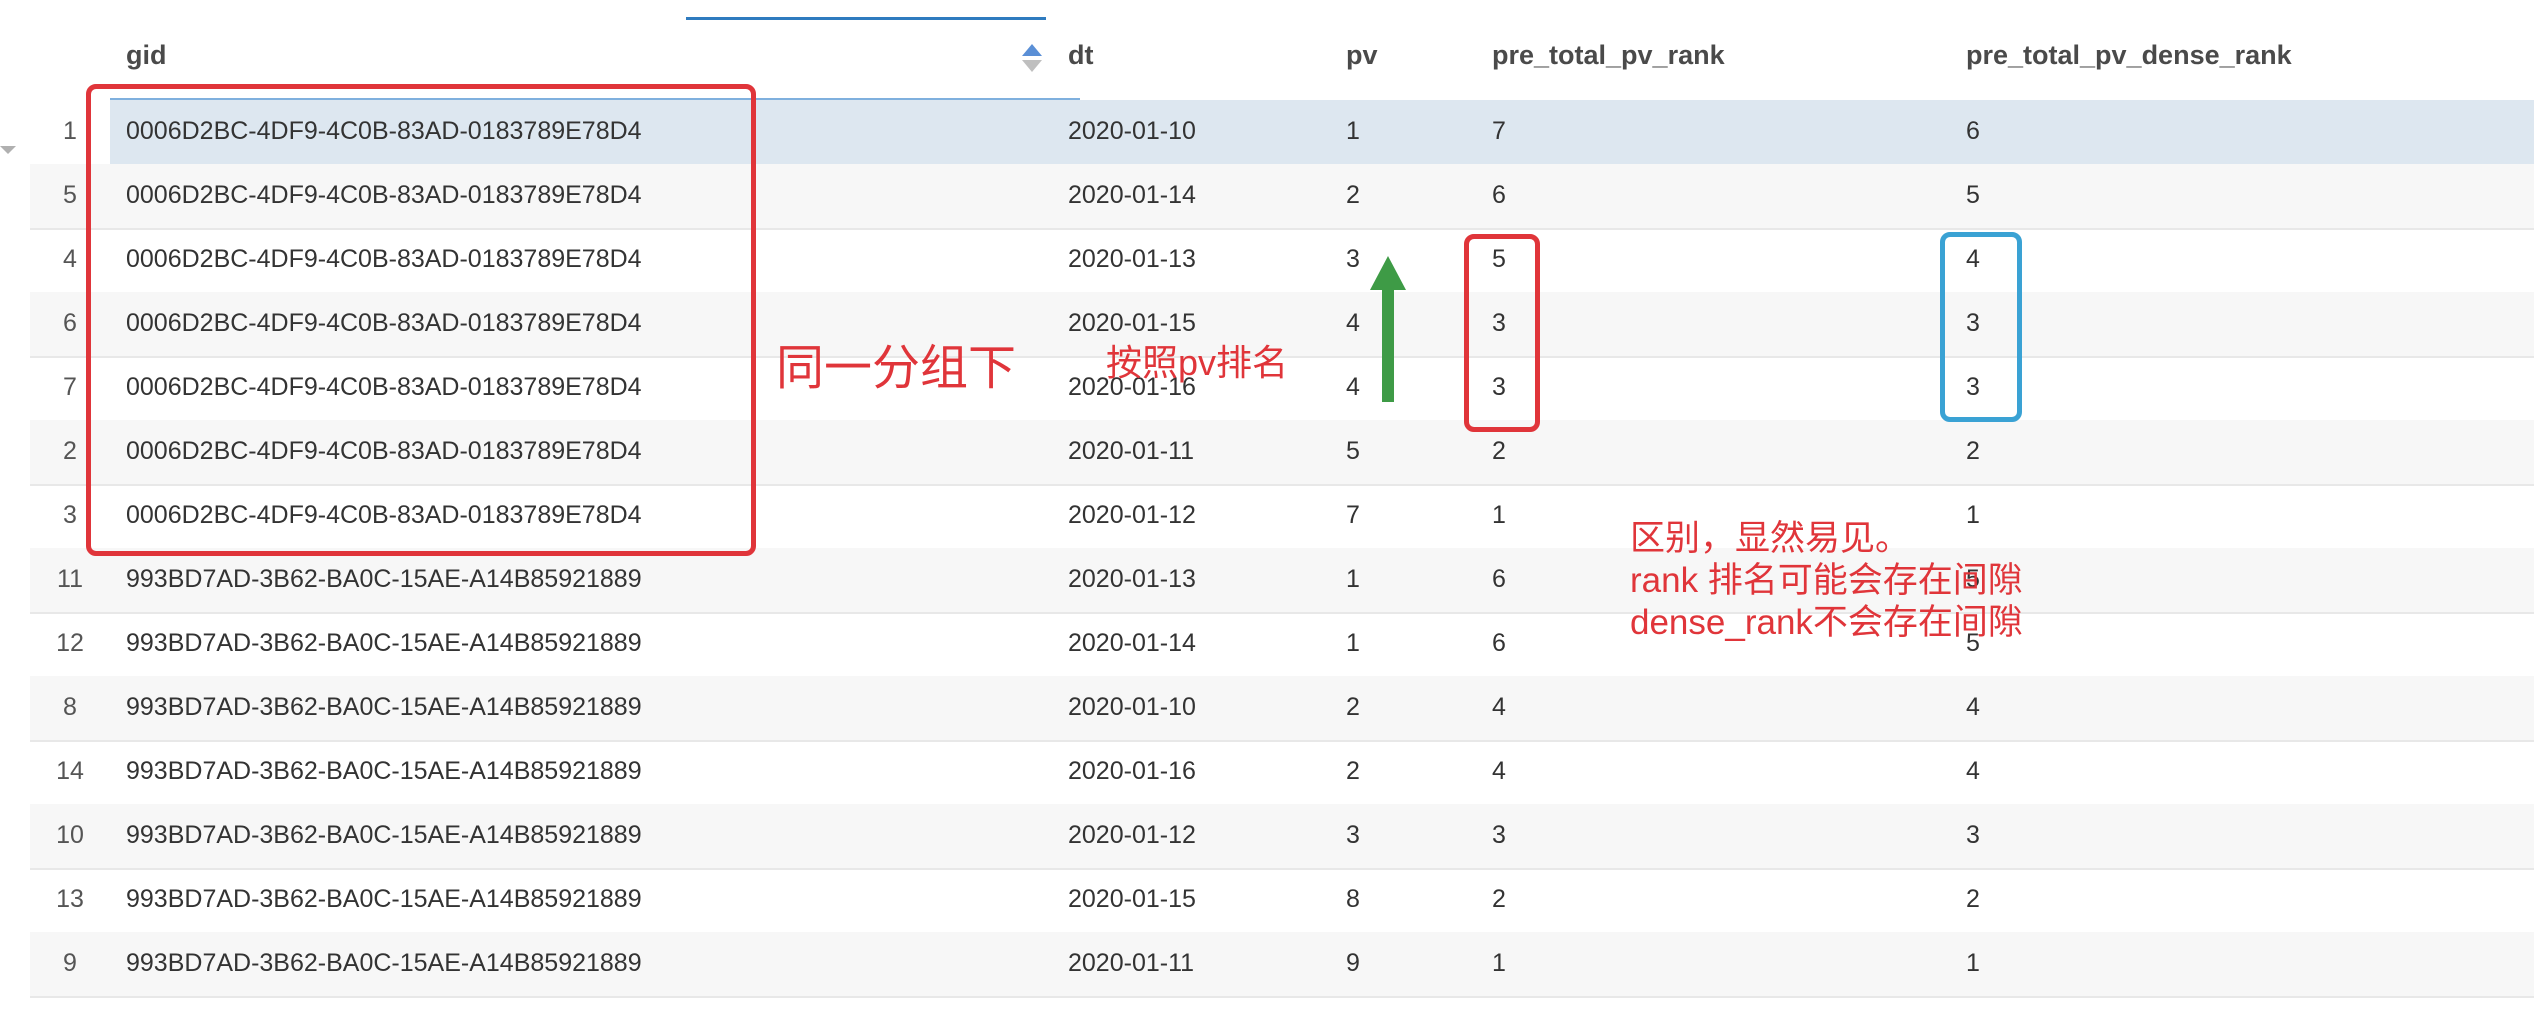 This screenshot has height=1020, width=2534. What do you see at coordinates (1197, 362) in the screenshot?
I see `annotation-rank-by-pv: 按照pv排名` at bounding box center [1197, 362].